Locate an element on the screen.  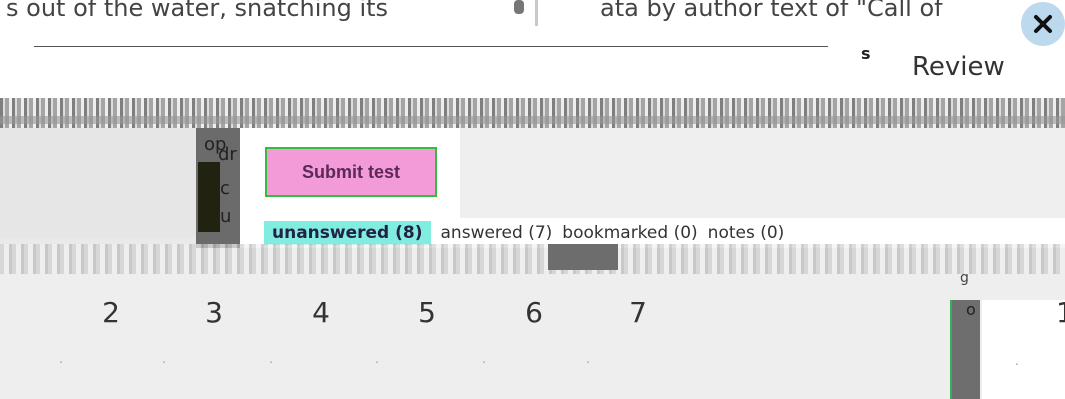
nav-g-mark: g is located at coordinates (964, 278).